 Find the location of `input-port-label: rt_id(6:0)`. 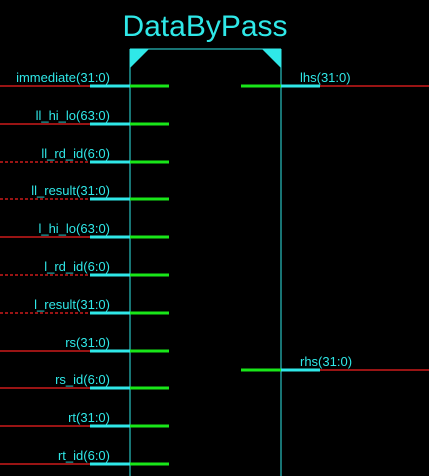

input-port-label: rt_id(6:0) is located at coordinates (84, 455).